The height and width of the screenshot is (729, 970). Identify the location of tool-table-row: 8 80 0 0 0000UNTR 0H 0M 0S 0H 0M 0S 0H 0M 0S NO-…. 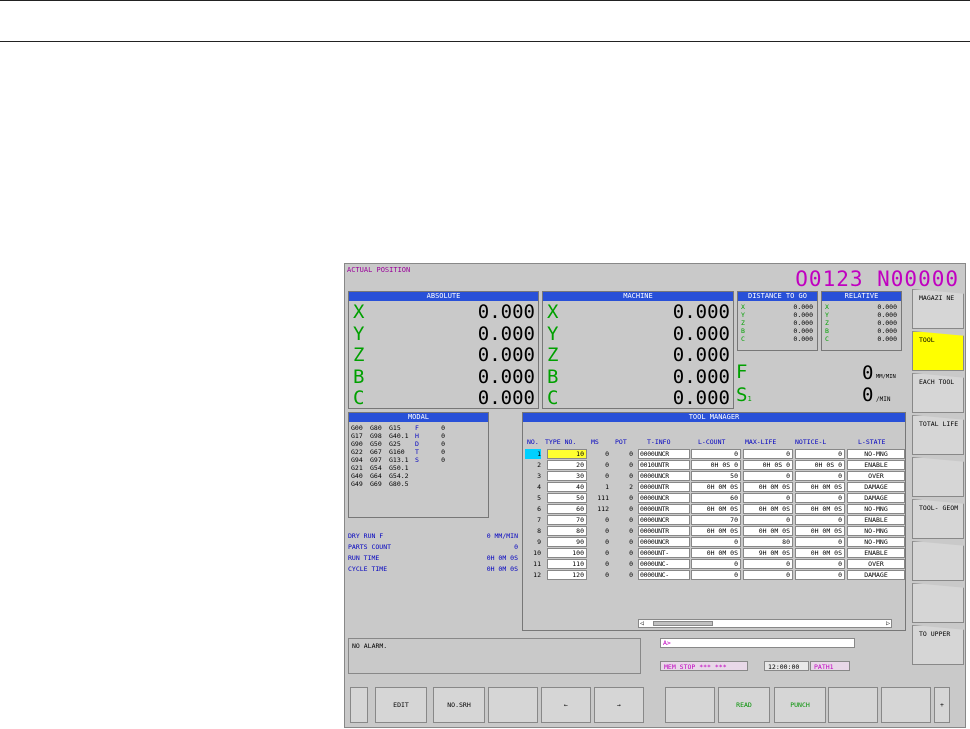
(716, 531).